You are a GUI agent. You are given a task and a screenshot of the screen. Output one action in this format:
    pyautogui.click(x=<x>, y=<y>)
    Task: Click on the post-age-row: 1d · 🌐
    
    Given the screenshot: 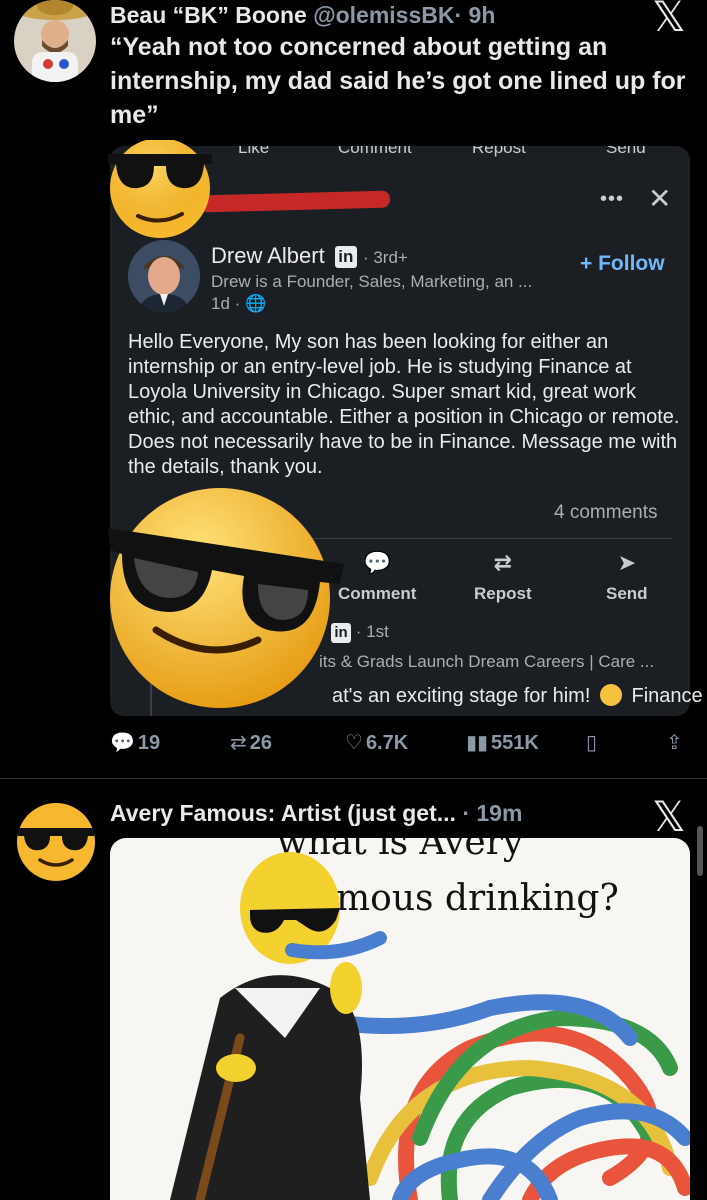 What is the action you would take?
    pyautogui.click(x=238, y=304)
    